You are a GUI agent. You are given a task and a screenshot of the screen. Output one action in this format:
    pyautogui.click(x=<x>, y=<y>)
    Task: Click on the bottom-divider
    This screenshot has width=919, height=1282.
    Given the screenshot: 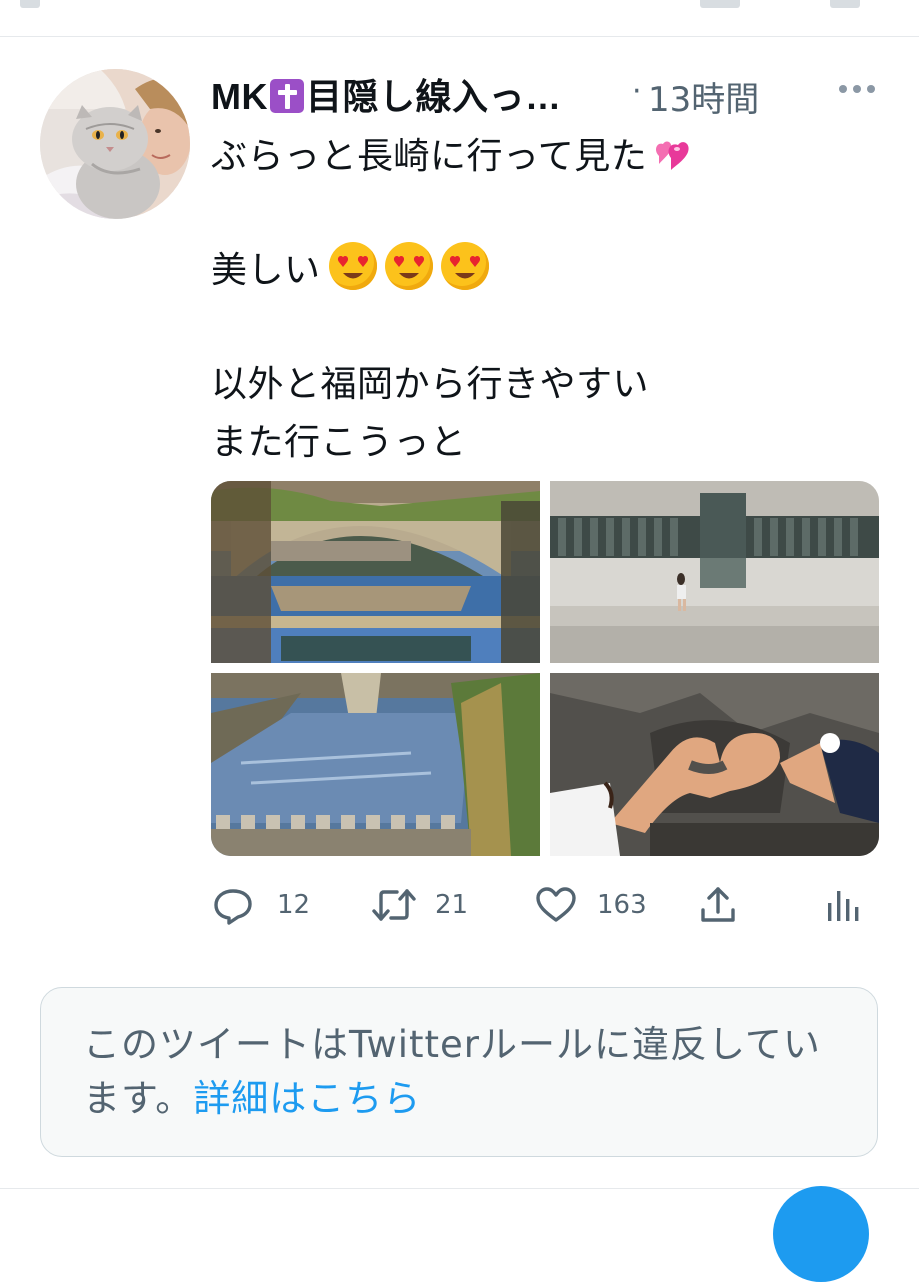 What is the action you would take?
    pyautogui.click(x=459, y=1188)
    